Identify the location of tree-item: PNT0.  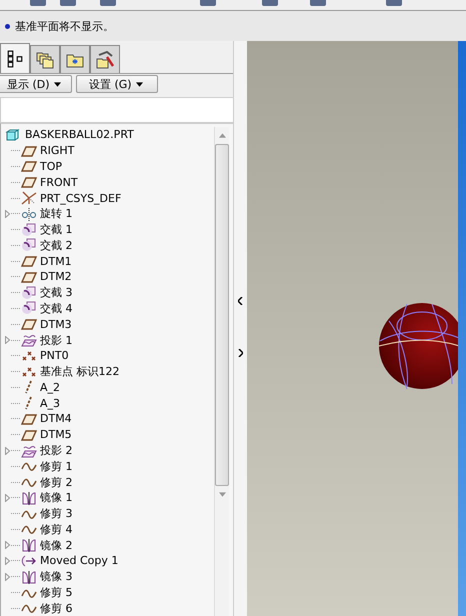
(53, 355).